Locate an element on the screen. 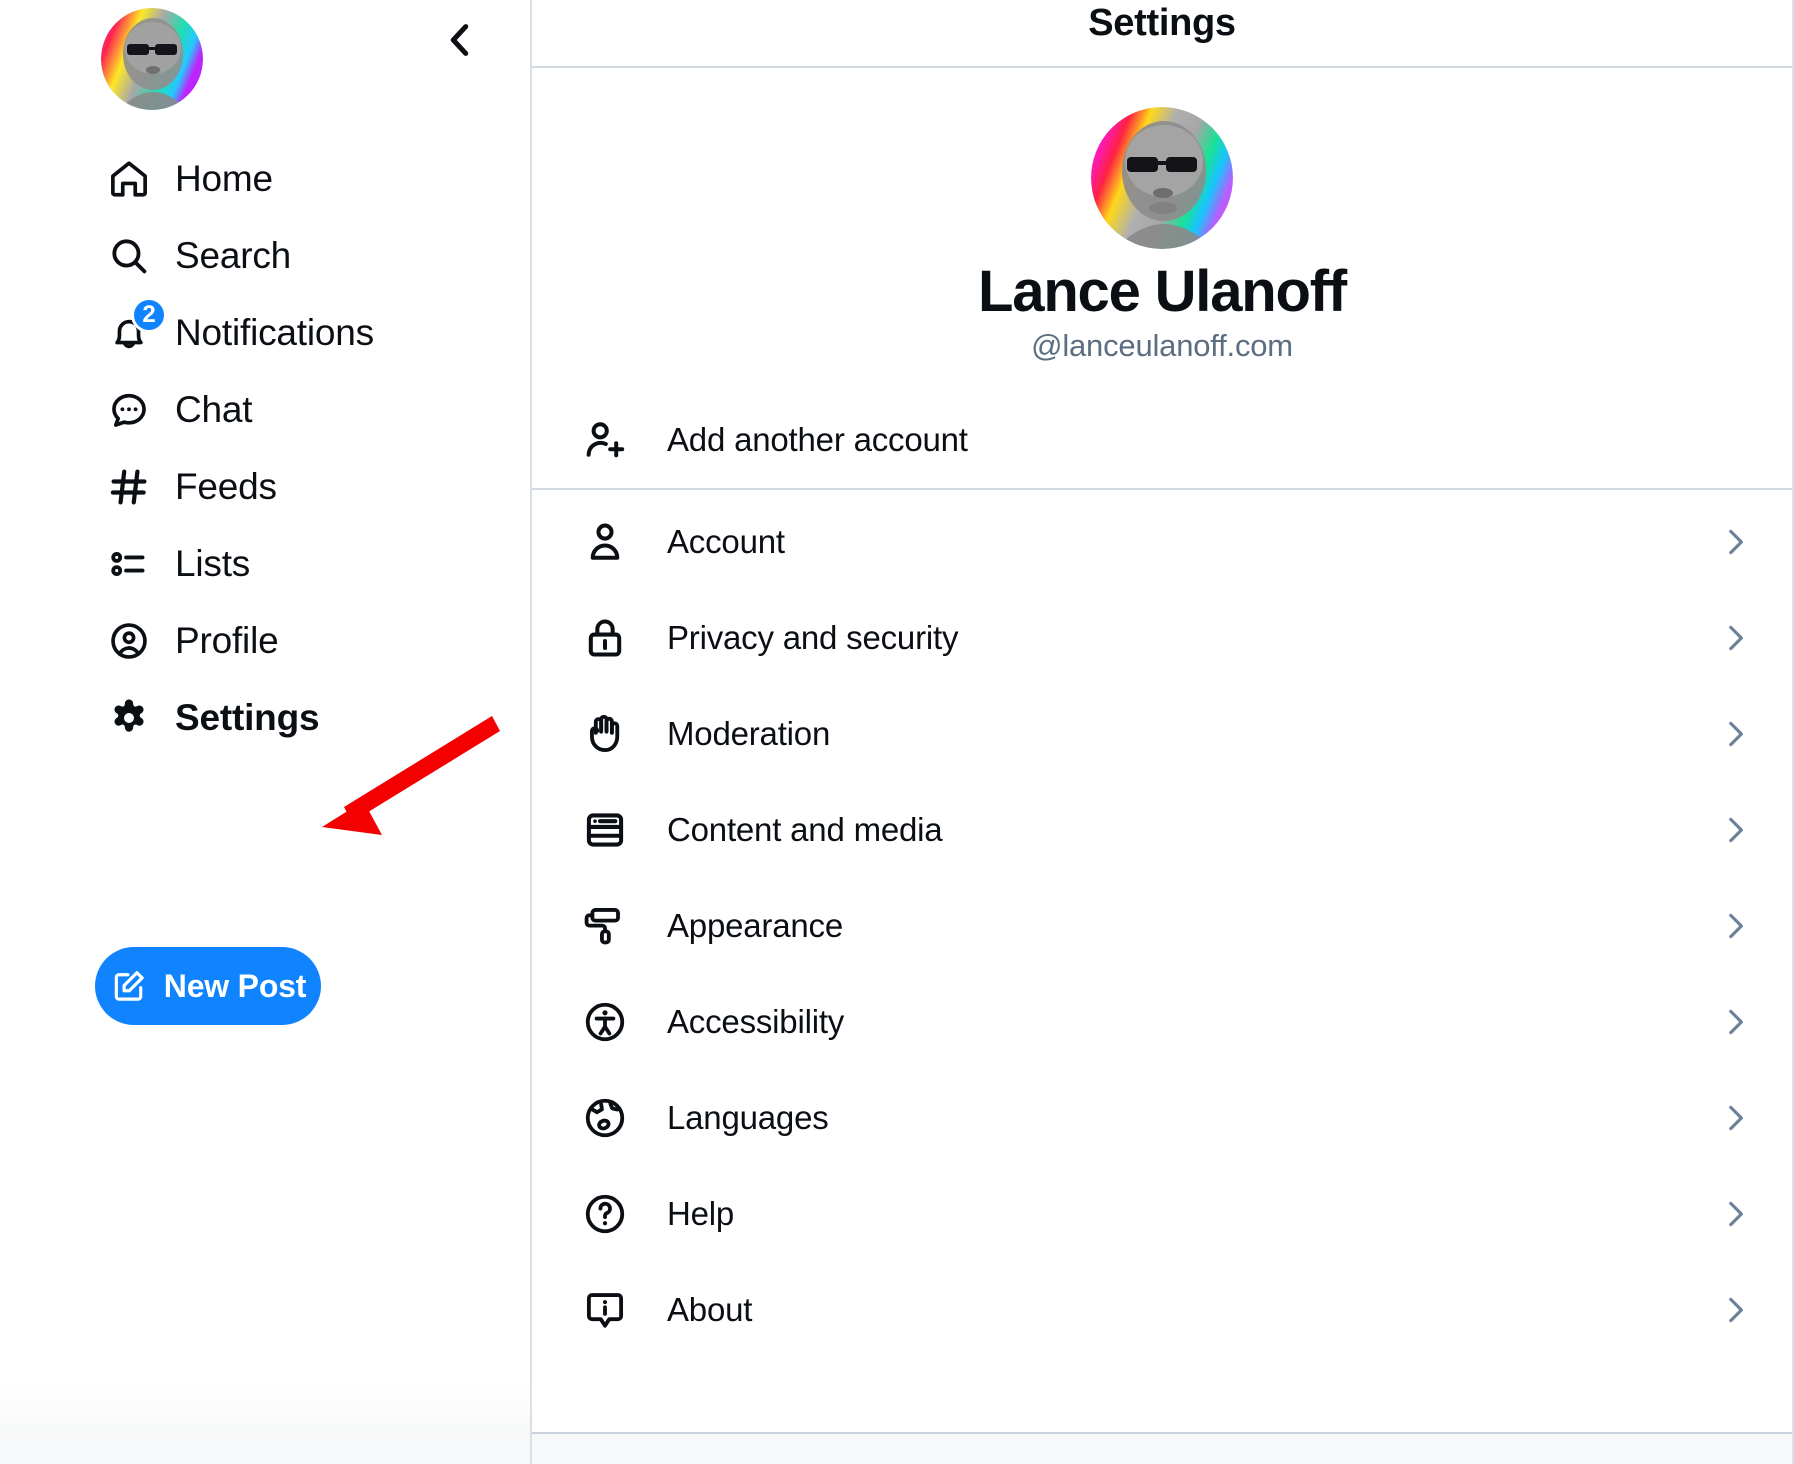  settings-item-privacy-and-security: Privacy and security is located at coordinates (1162, 638).